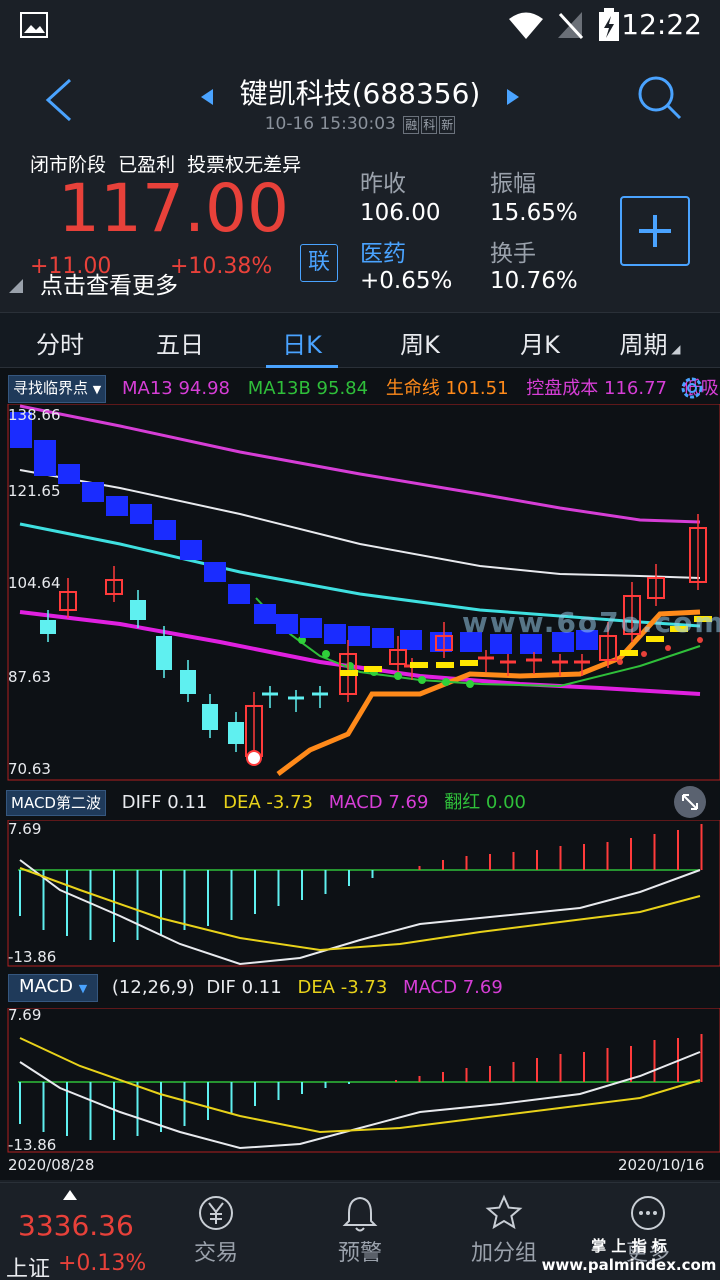 This screenshot has height=1280, width=720. I want to click on add-watchlist-button, so click(655, 231).